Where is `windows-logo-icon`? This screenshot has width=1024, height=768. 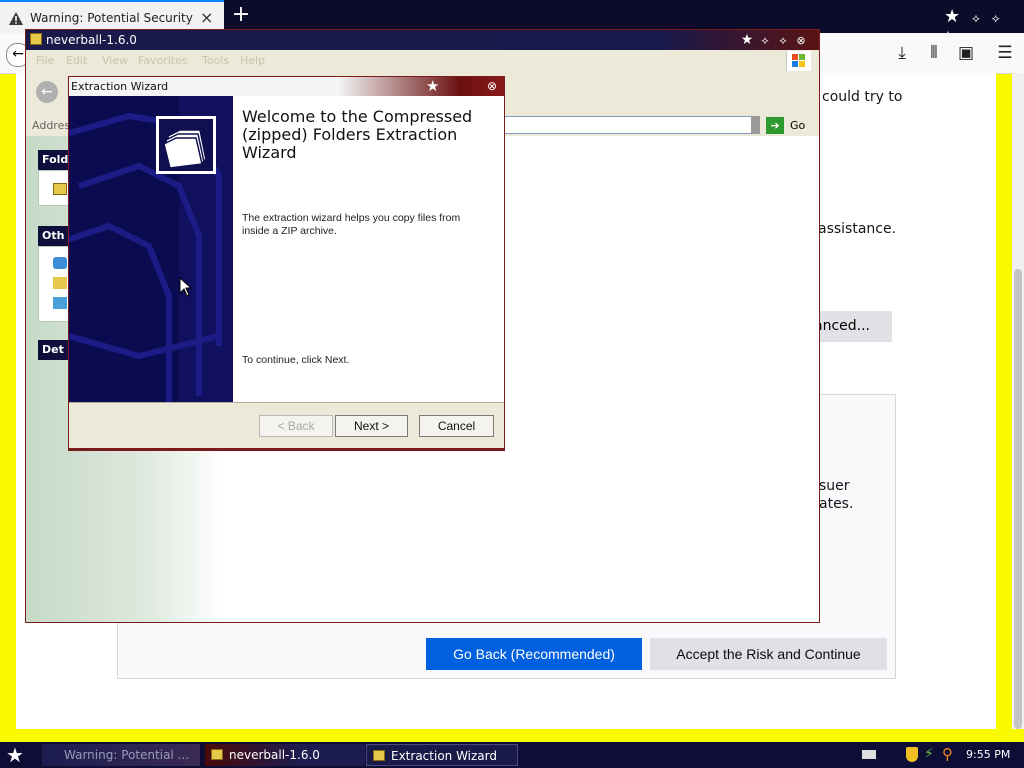 windows-logo-icon is located at coordinates (798, 61).